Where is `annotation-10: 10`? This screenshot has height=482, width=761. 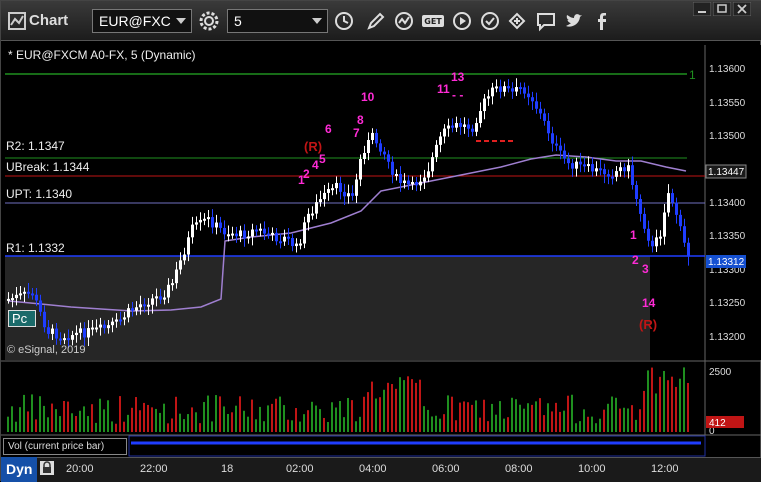
annotation-10: 10 is located at coordinates (368, 97).